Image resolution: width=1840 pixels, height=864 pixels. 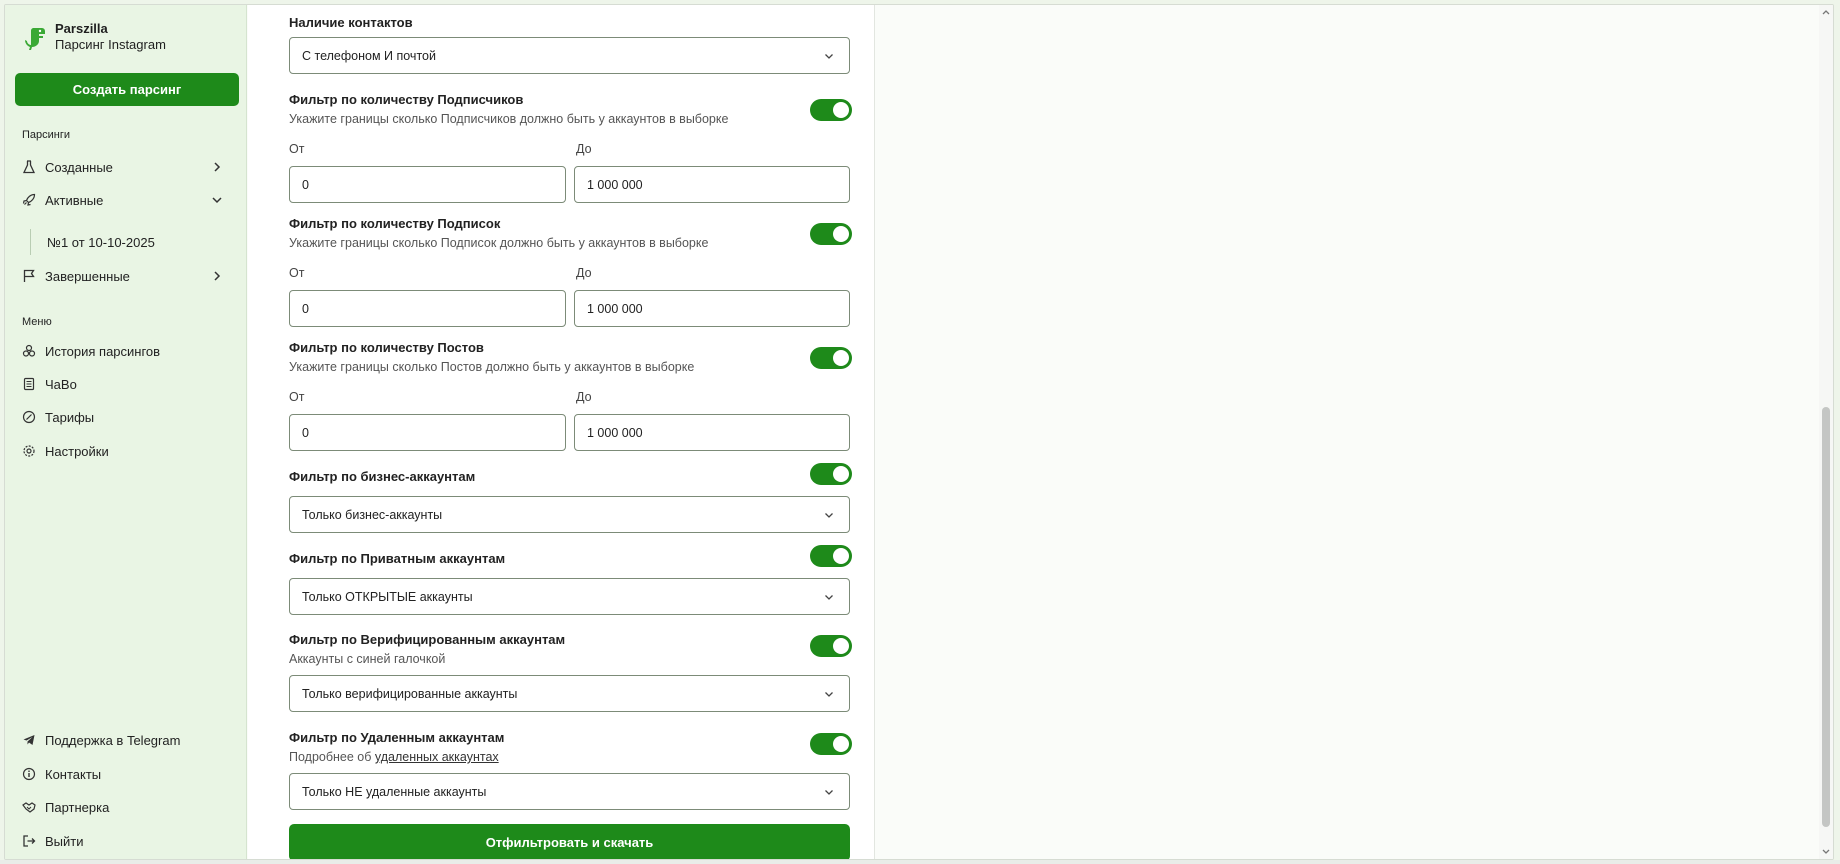 I want to click on following-filter-toggle, so click(x=831, y=234).